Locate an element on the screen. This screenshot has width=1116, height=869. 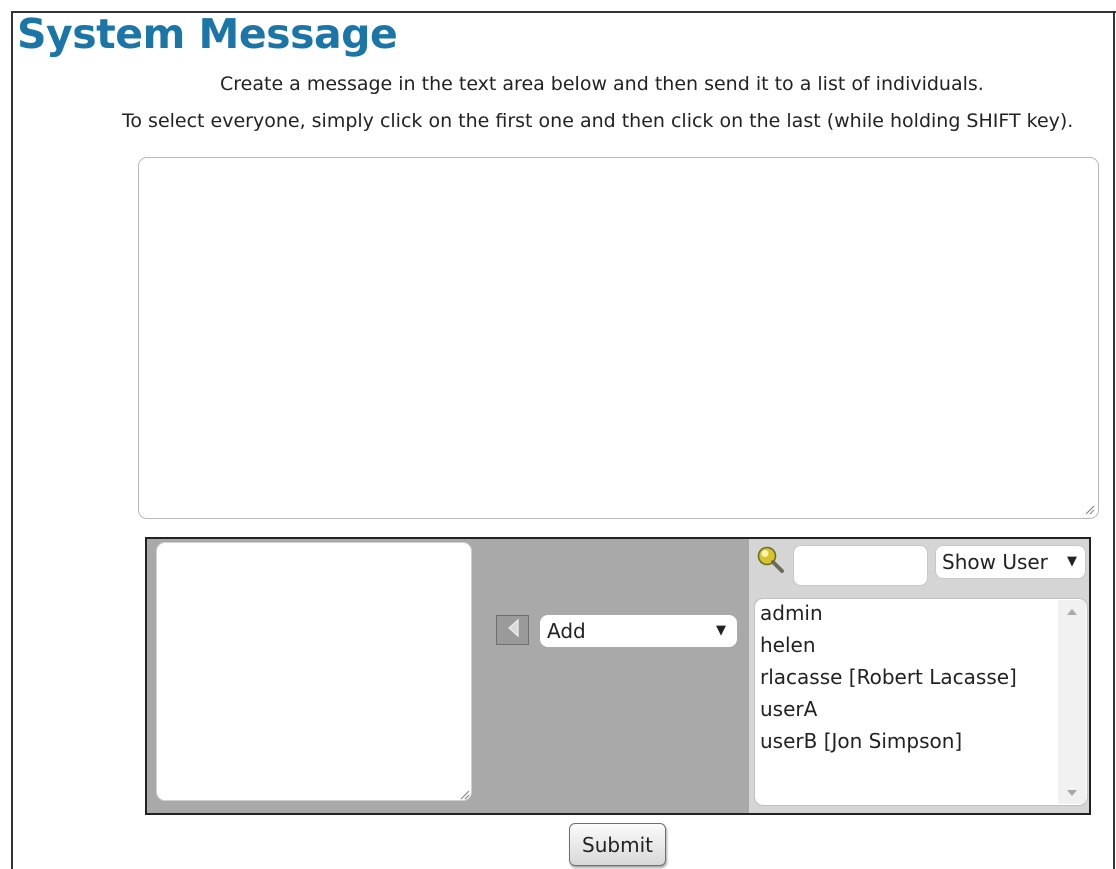
move-left-button is located at coordinates (512, 630).